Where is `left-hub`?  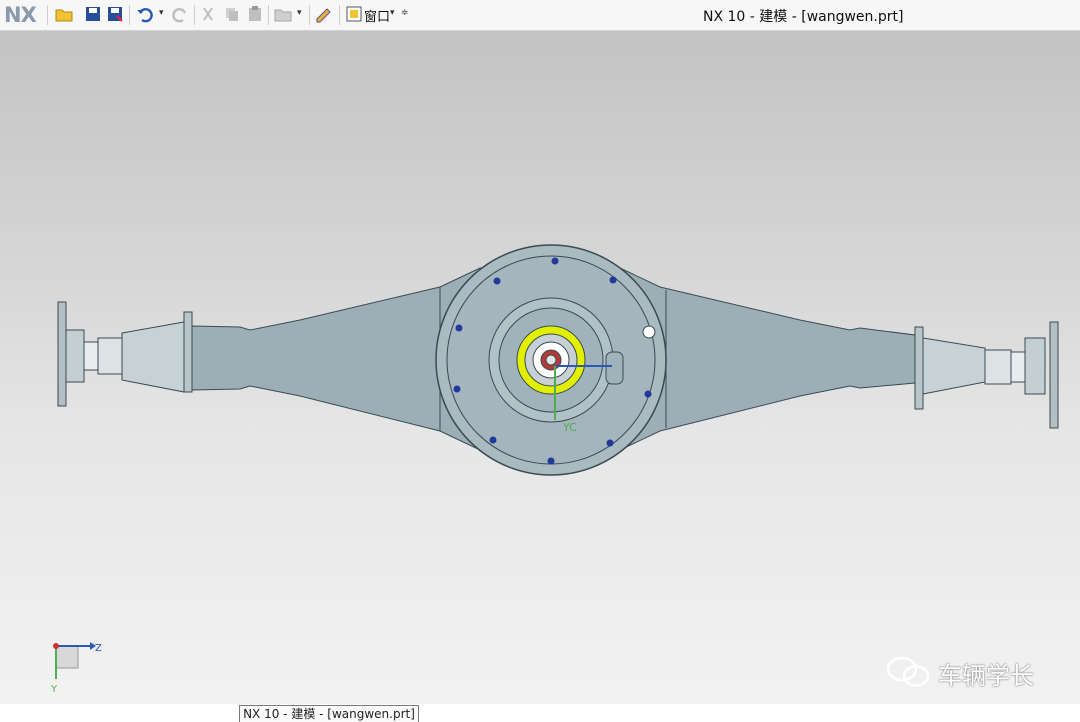 left-hub is located at coordinates (125, 354).